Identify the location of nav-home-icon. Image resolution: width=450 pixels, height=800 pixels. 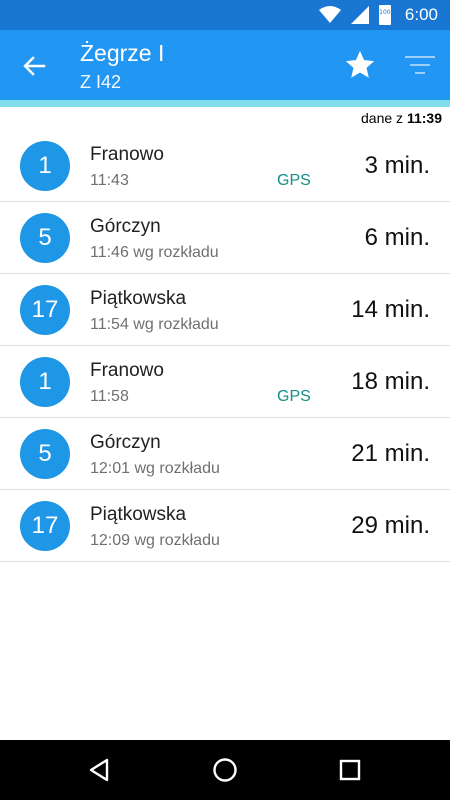
(225, 770).